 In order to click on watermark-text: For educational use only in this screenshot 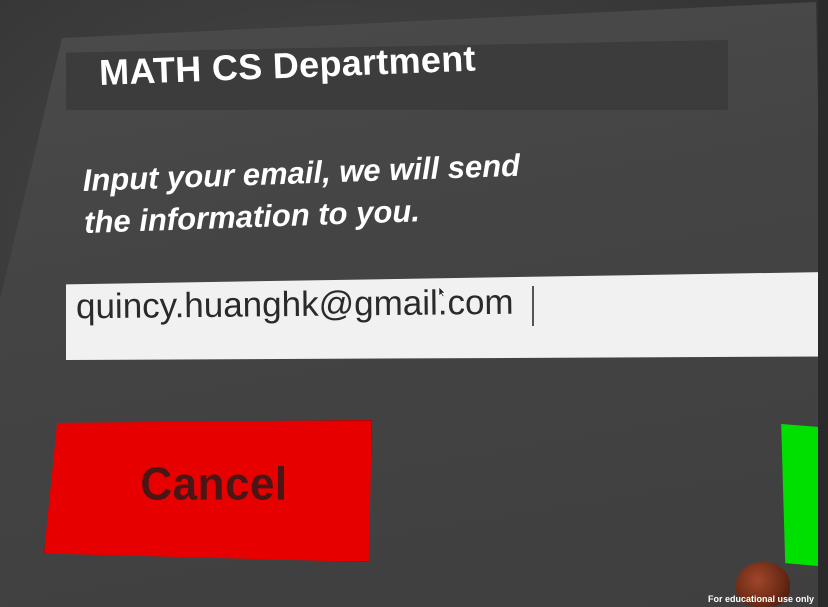, I will do `click(760, 599)`.